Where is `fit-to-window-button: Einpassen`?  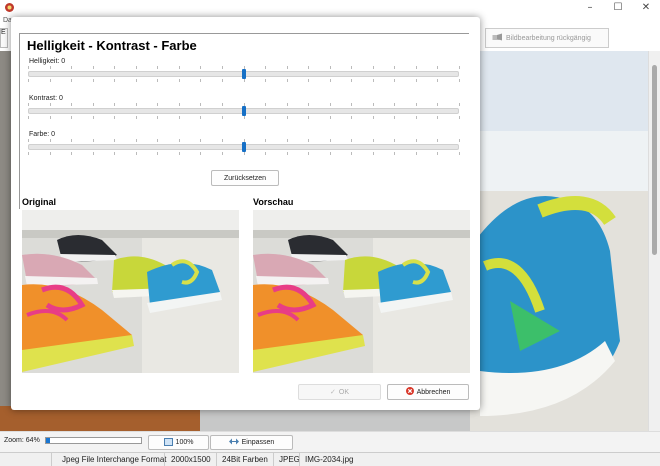 fit-to-window-button: Einpassen is located at coordinates (251, 442).